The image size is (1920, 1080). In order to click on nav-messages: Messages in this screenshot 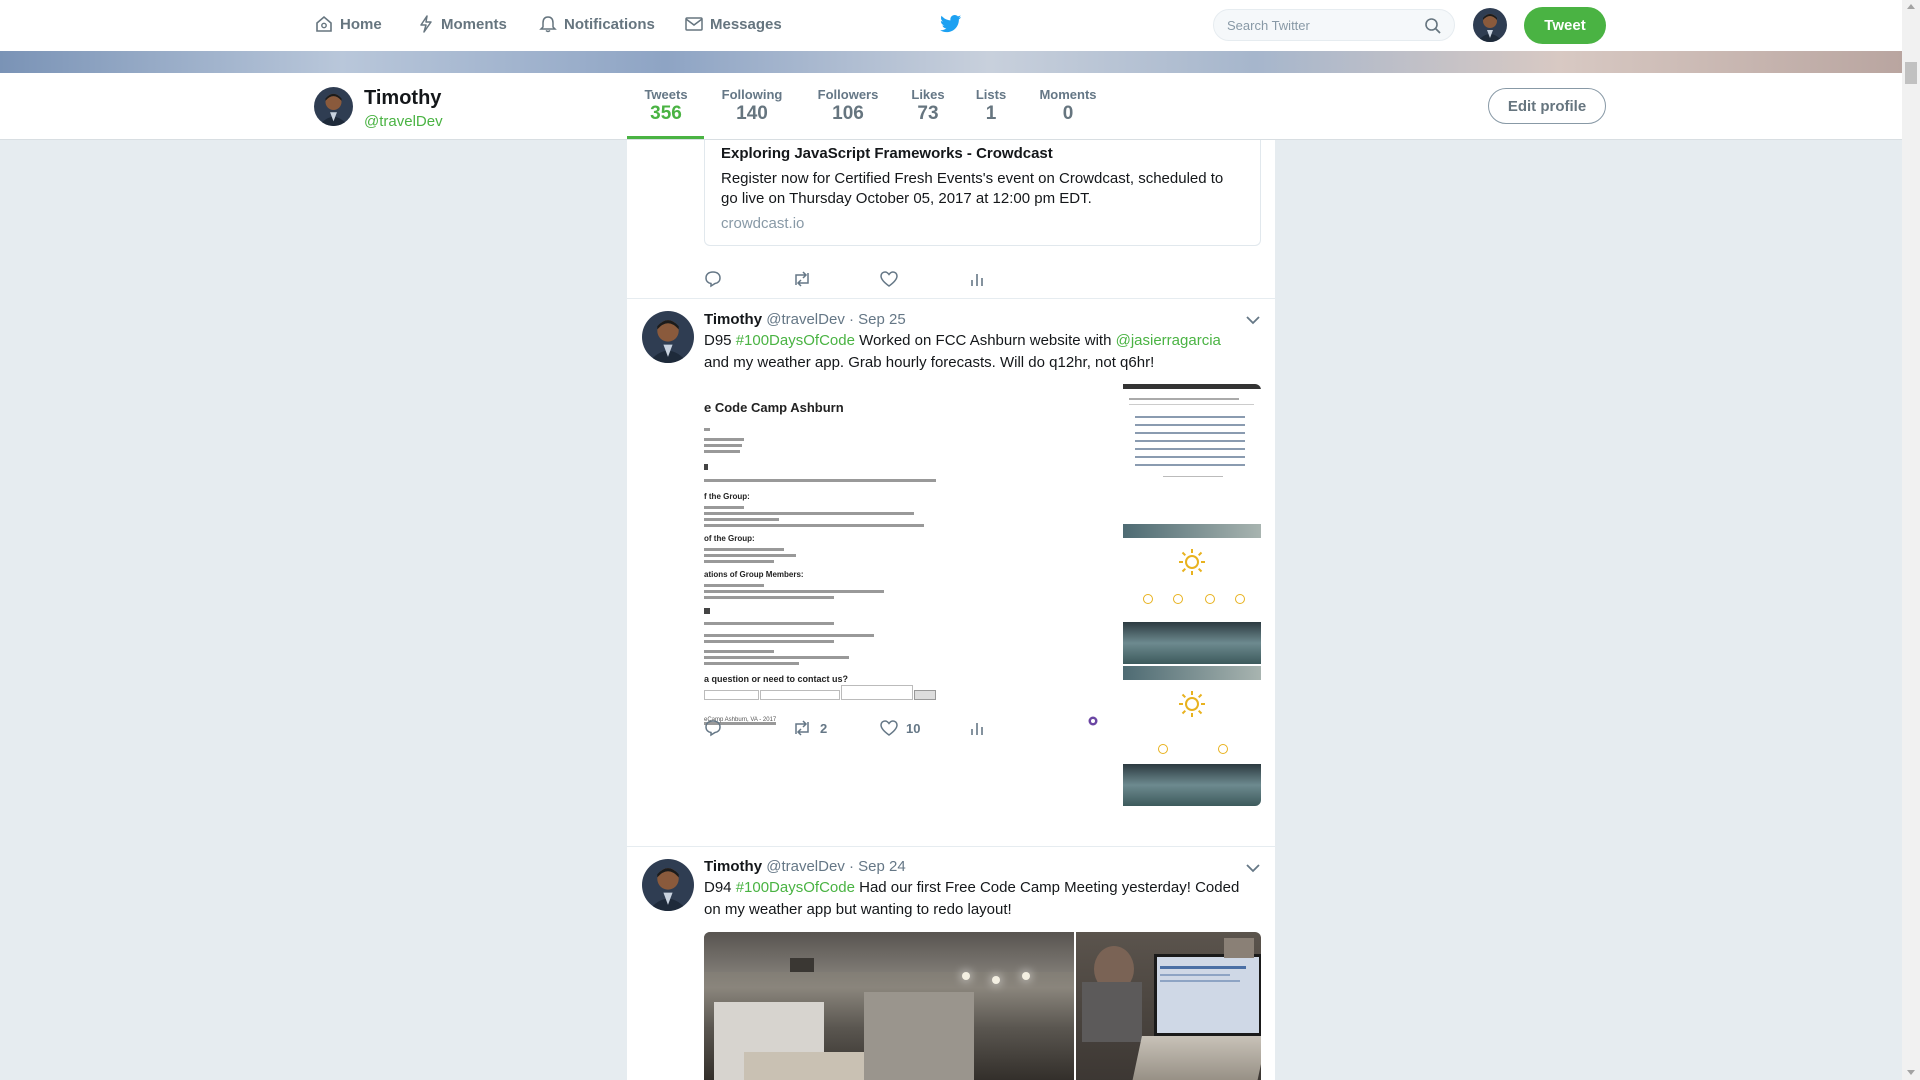, I will do `click(733, 24)`.